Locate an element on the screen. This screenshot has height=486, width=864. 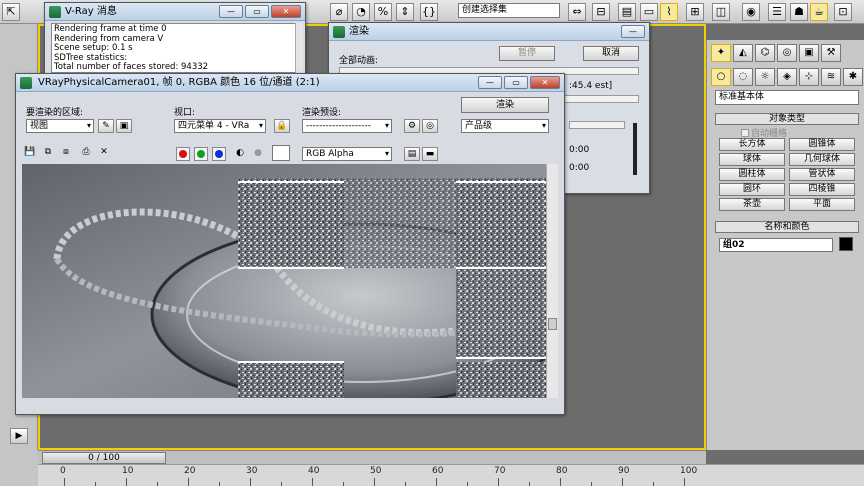
cone-button: 圆锥体 is located at coordinates (822, 144).